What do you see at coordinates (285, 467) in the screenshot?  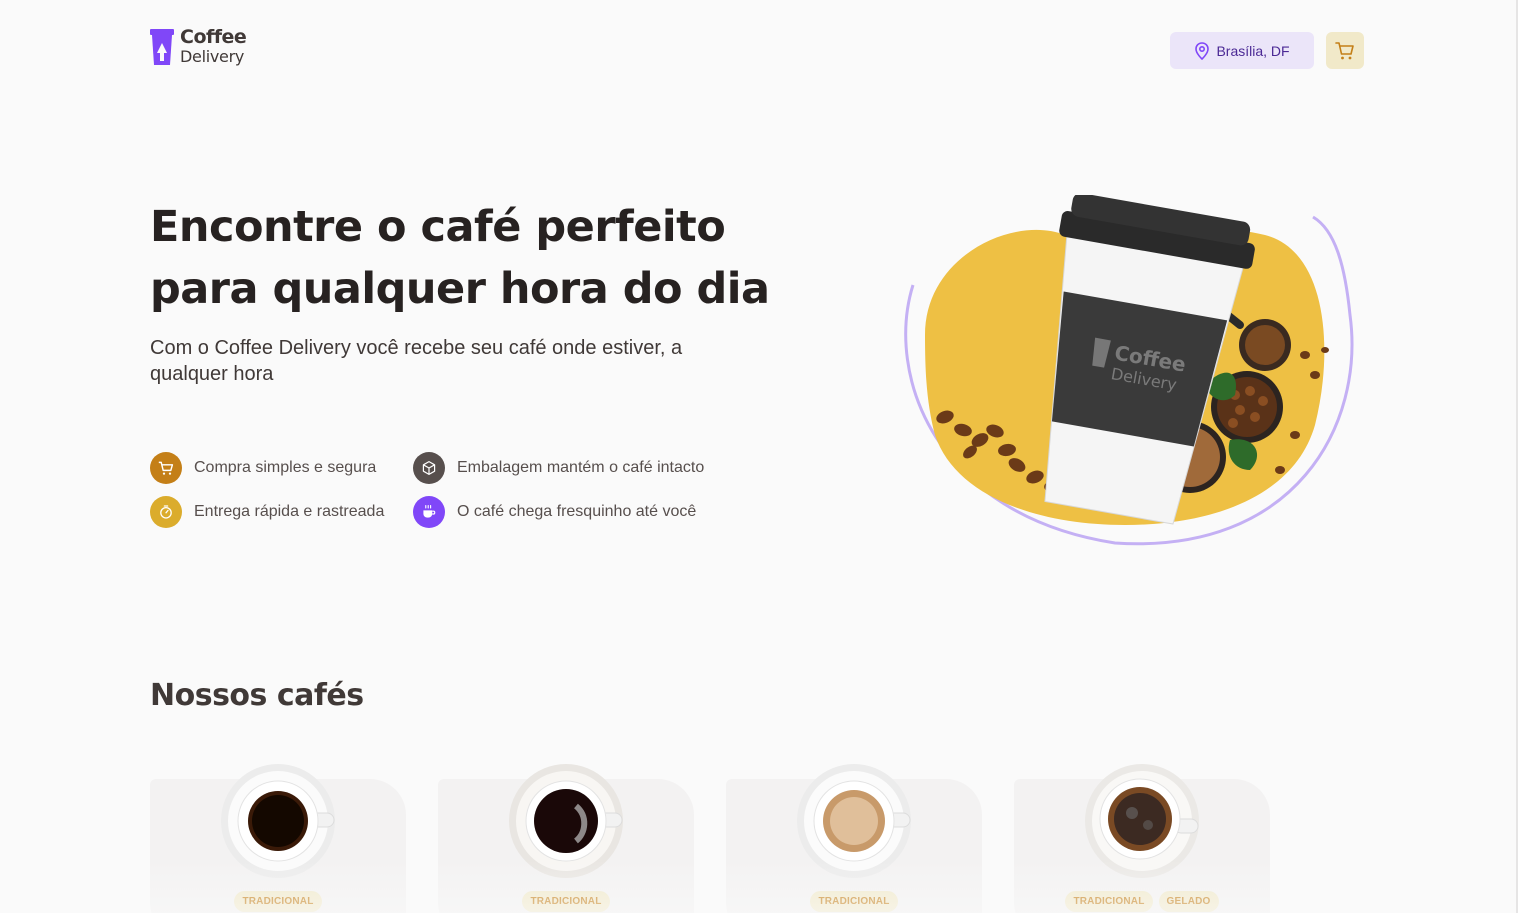 I see `feature-label: Compra simples e segura` at bounding box center [285, 467].